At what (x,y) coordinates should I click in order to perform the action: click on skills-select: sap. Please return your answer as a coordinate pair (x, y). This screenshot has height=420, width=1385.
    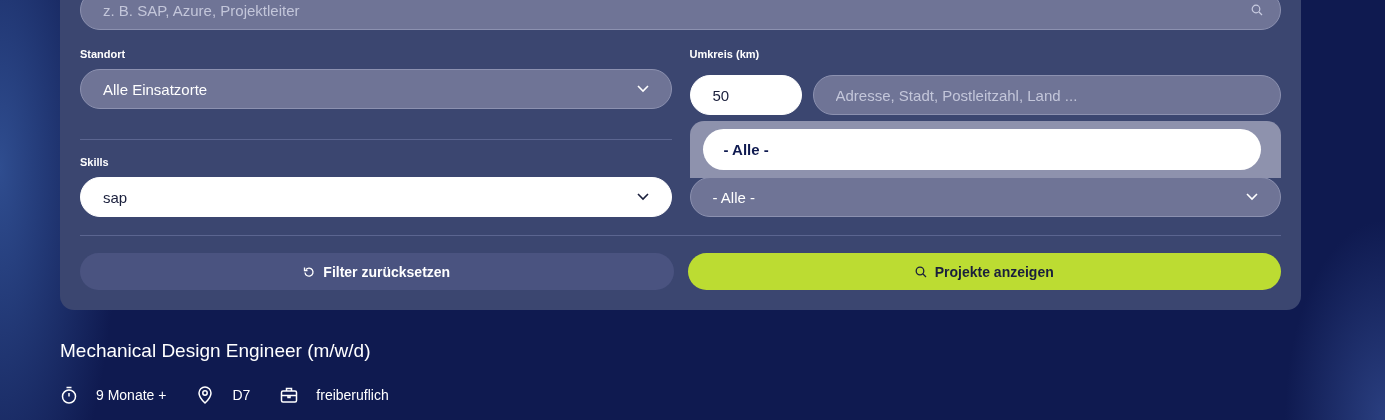
    Looking at the image, I should click on (376, 197).